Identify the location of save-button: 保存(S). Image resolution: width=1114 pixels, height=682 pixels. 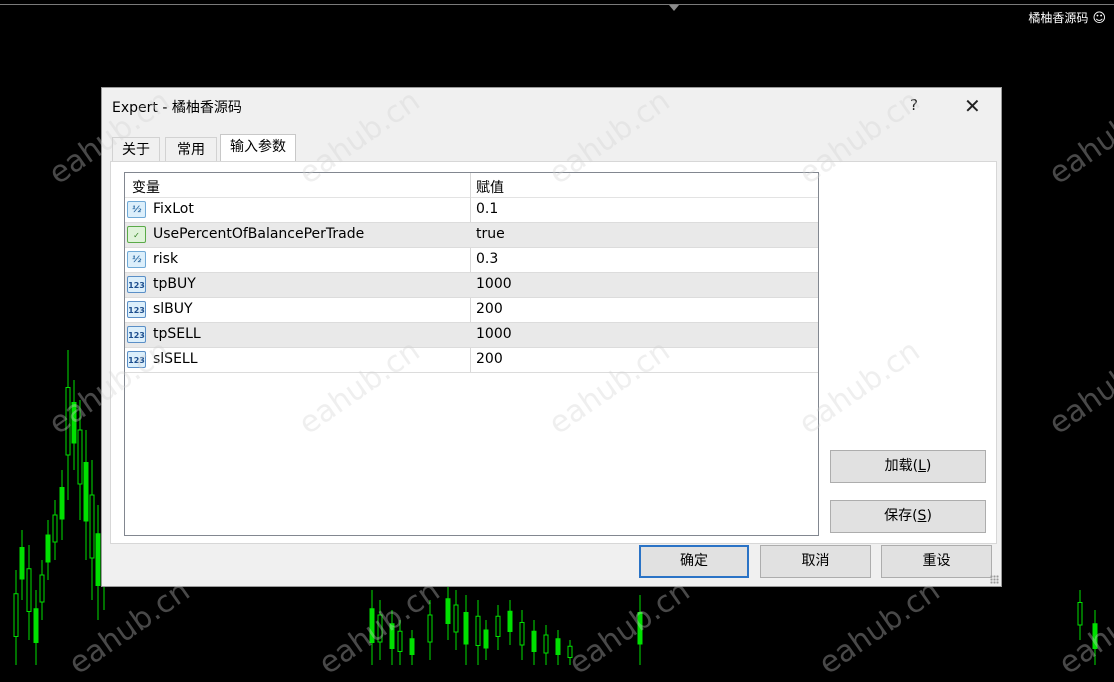
(908, 516).